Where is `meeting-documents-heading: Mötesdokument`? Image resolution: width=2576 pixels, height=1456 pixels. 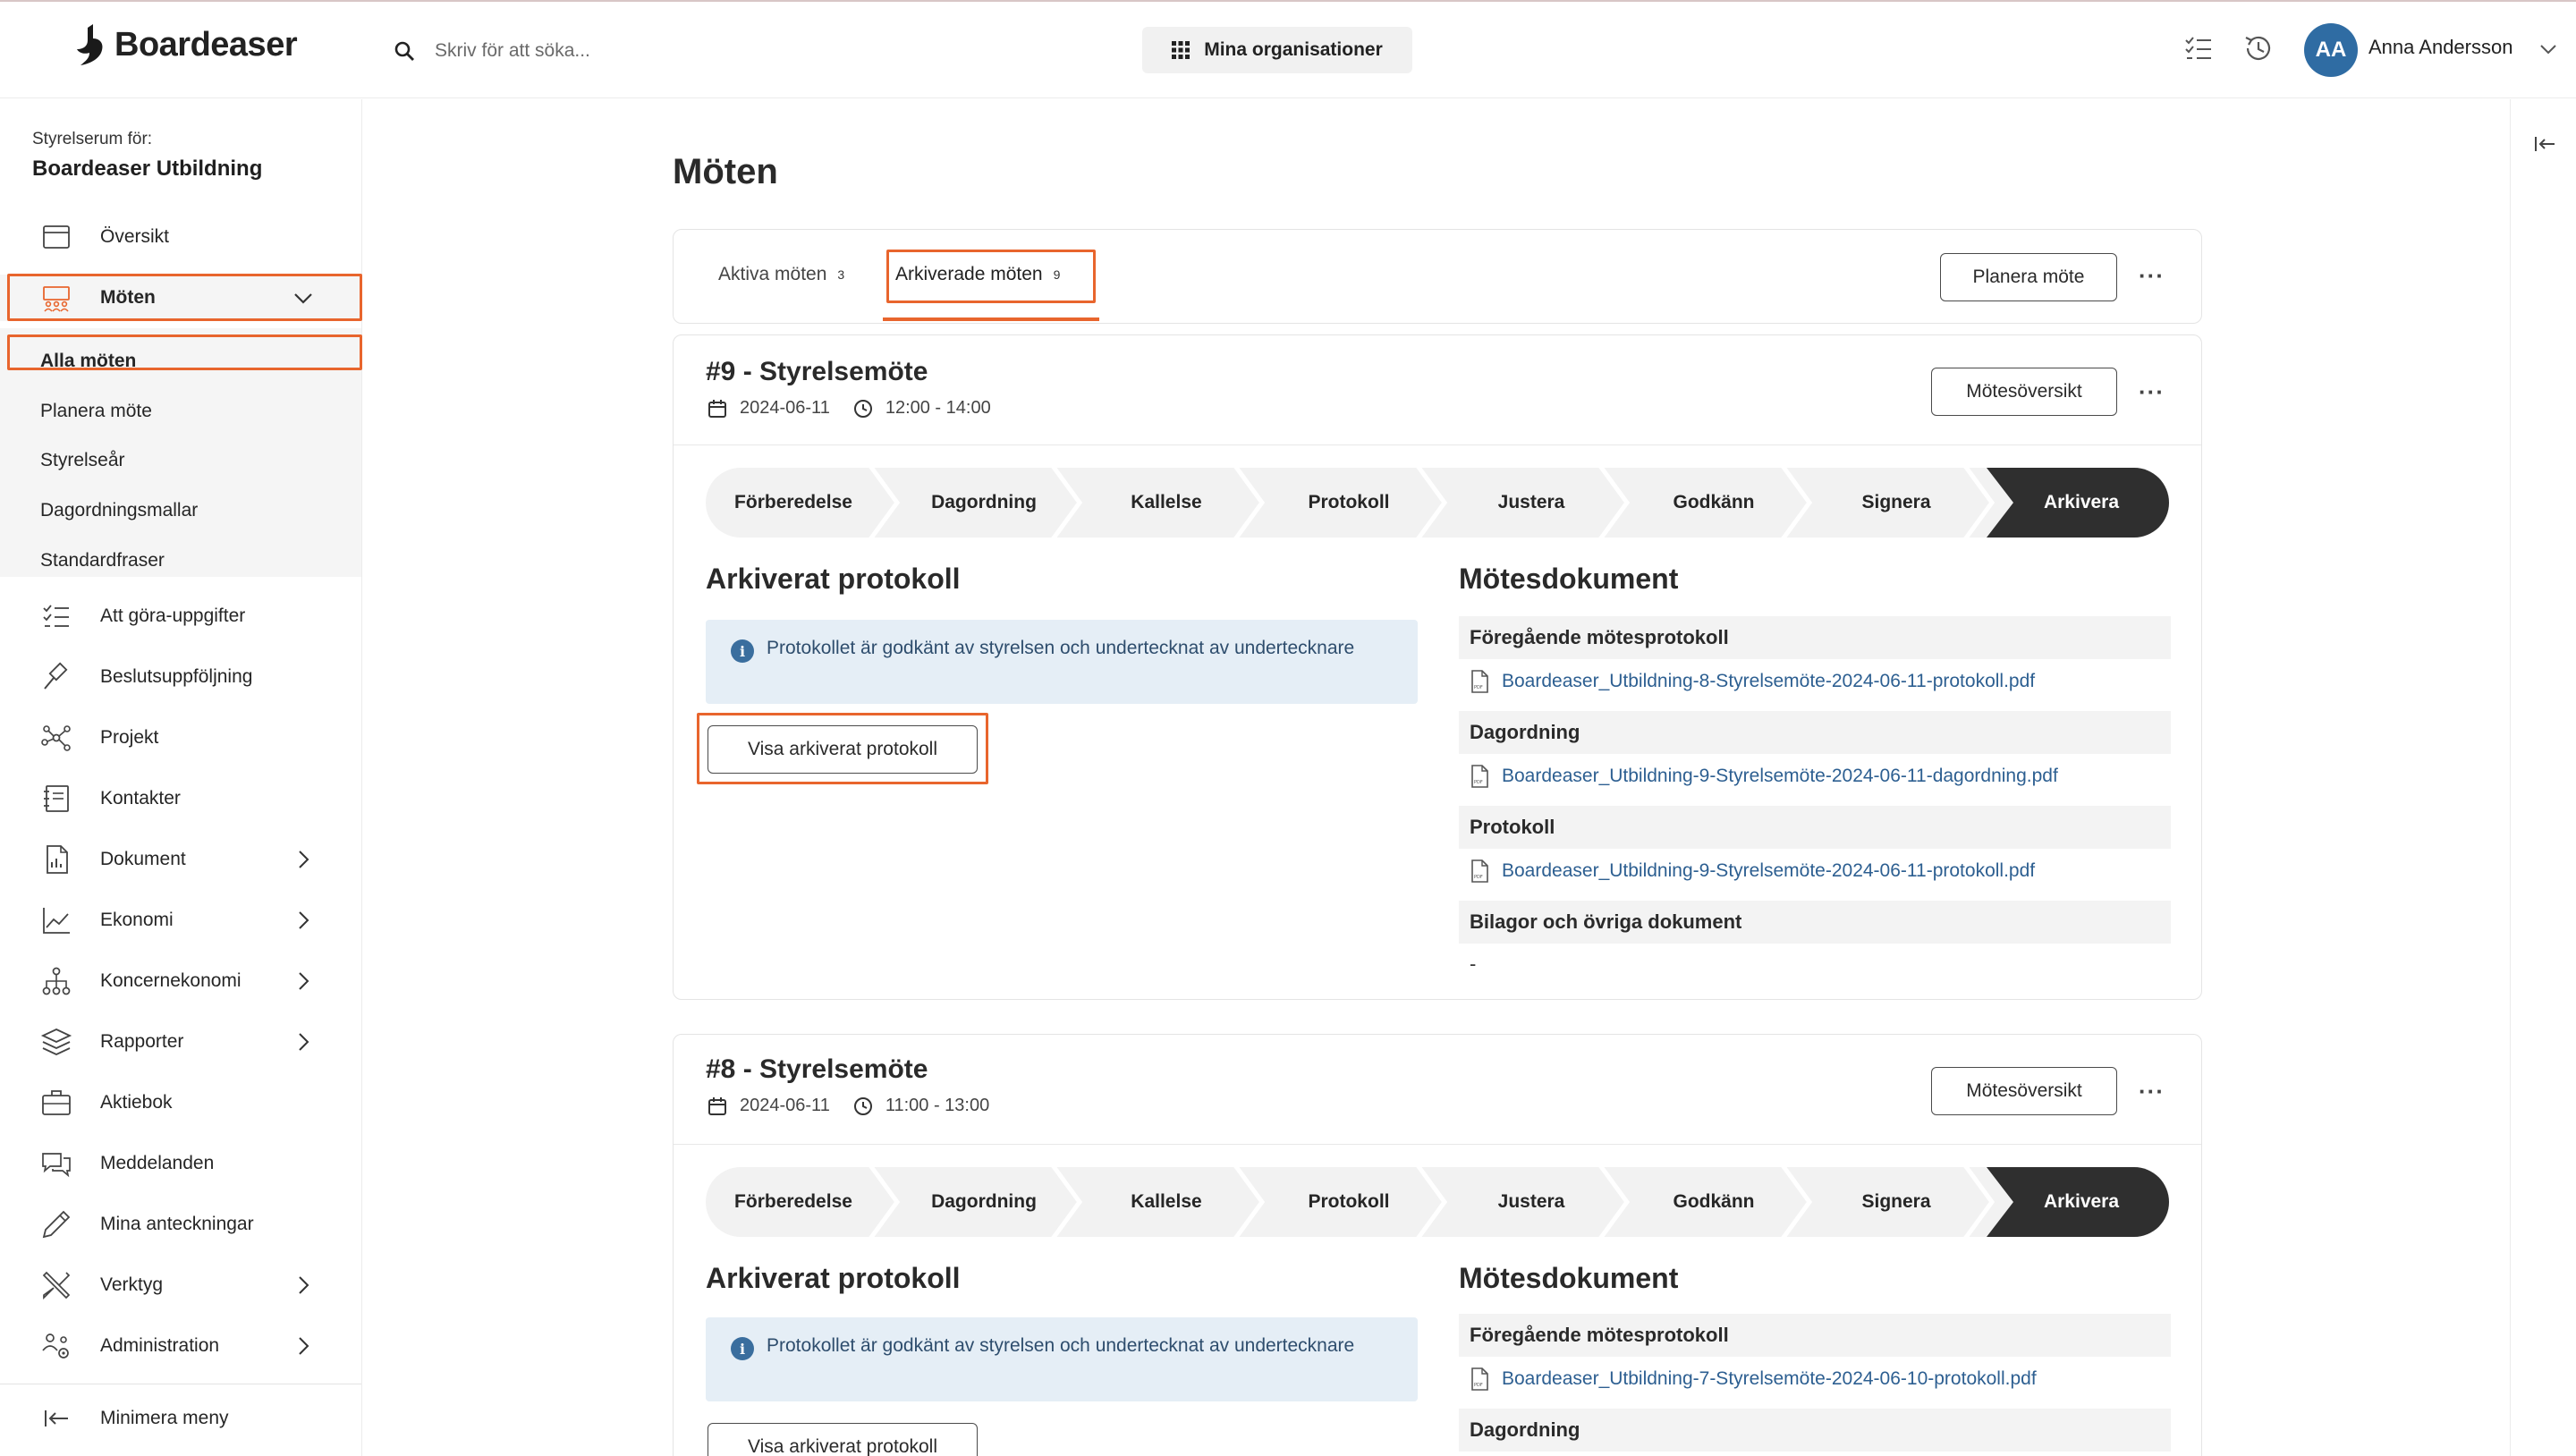
meeting-documents-heading: Mötesdokument is located at coordinates (1569, 1278).